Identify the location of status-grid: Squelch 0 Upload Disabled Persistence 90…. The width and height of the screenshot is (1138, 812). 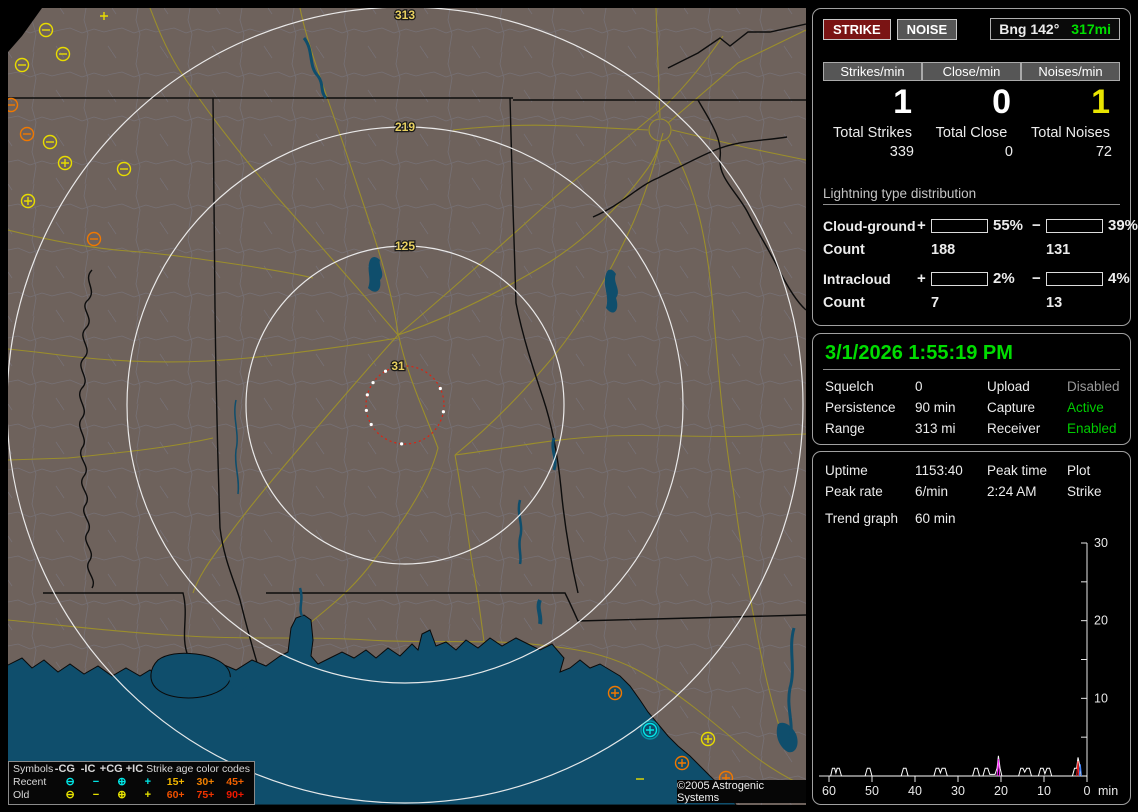
(971, 407).